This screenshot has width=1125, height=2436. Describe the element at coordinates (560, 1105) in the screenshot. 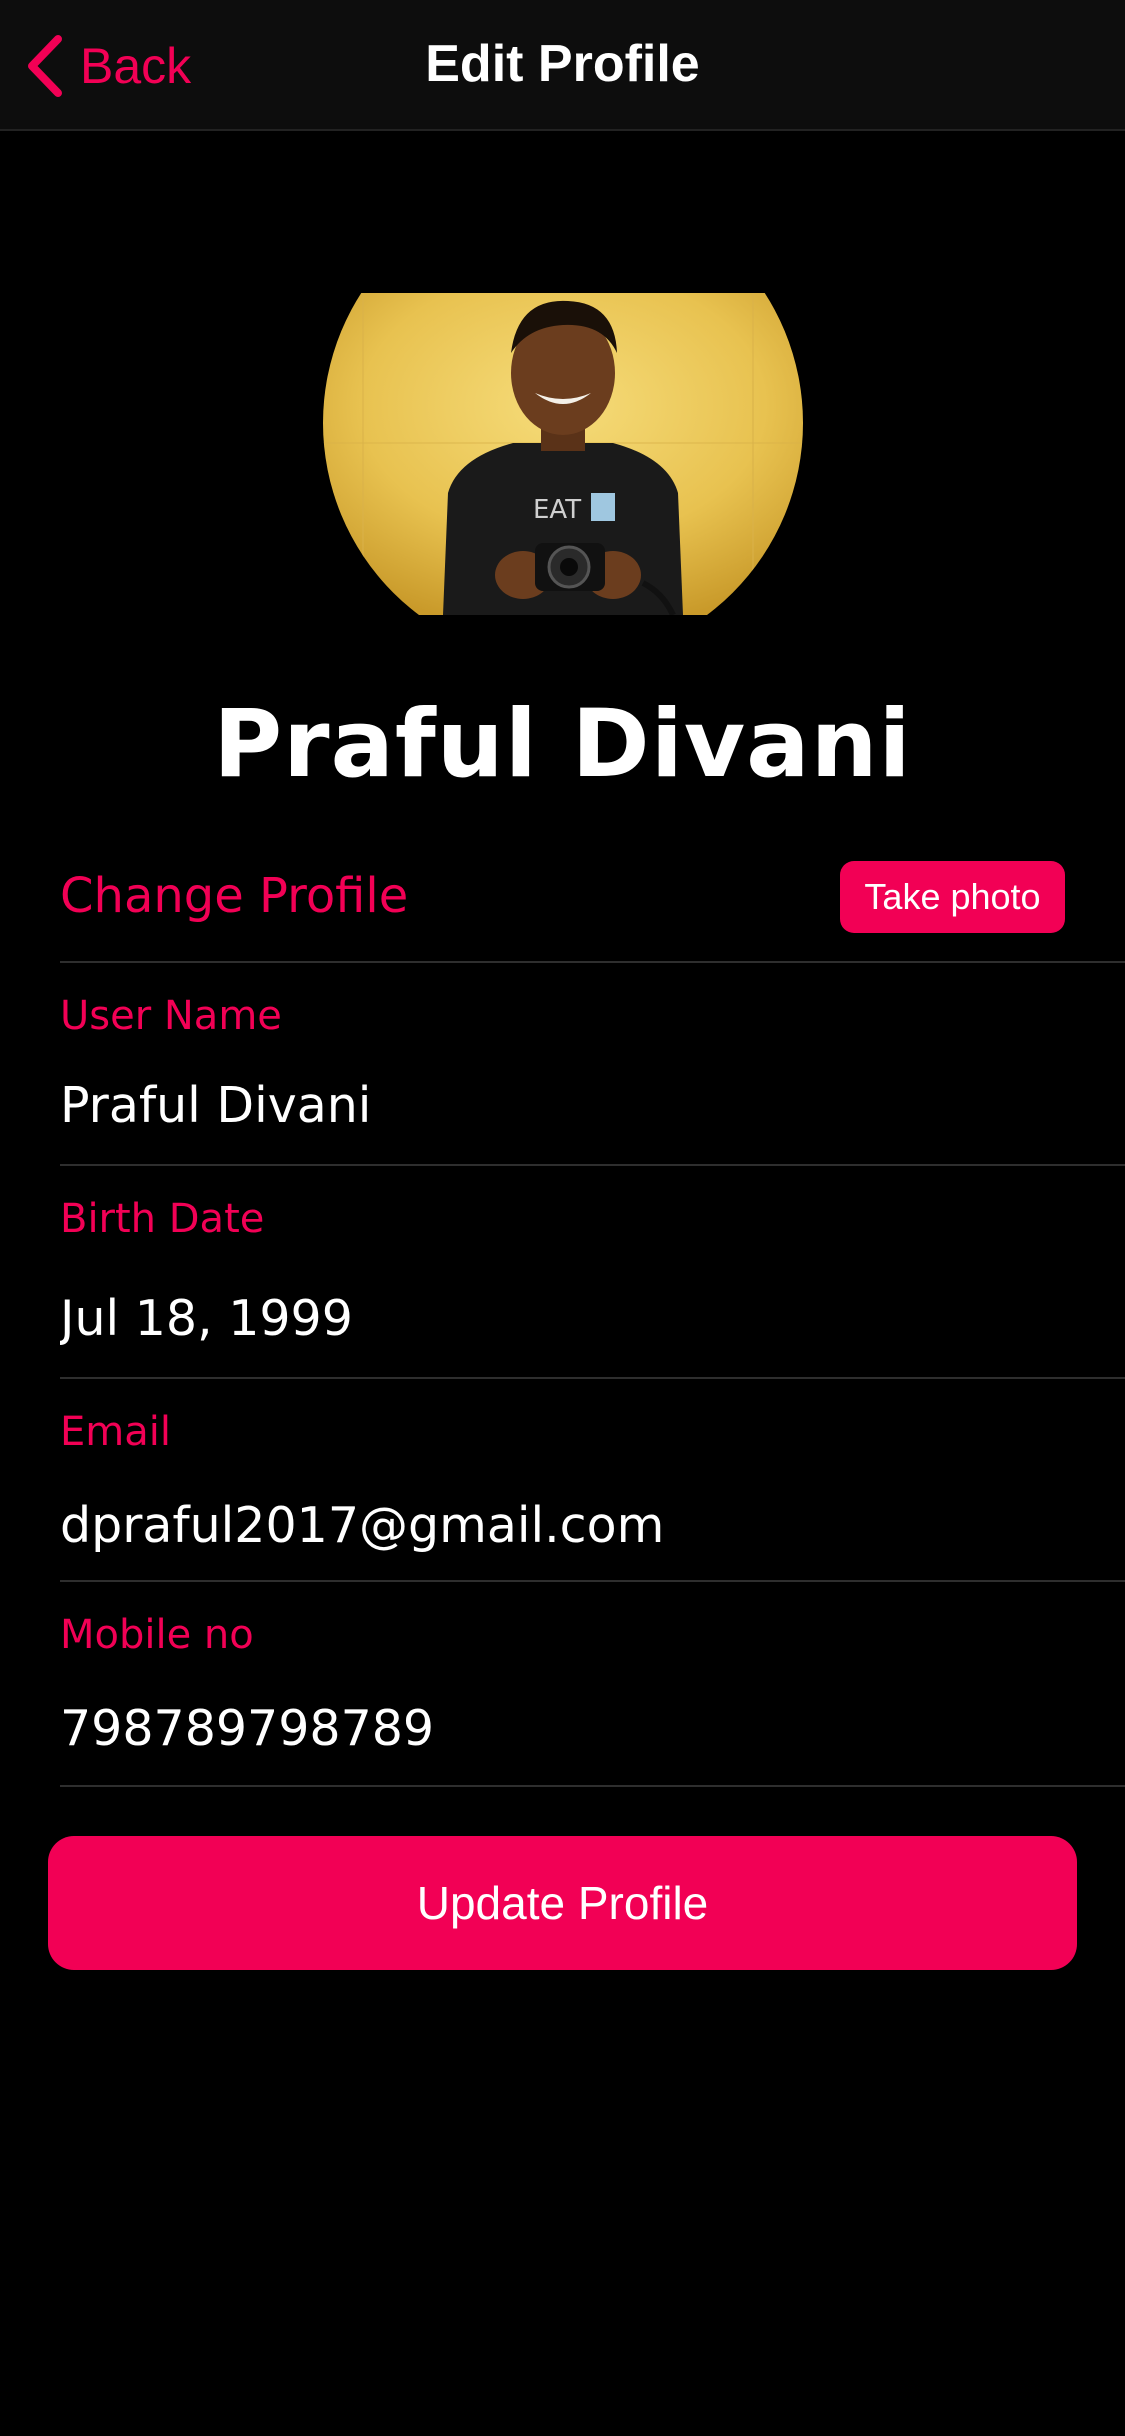

I see `username-input` at that location.